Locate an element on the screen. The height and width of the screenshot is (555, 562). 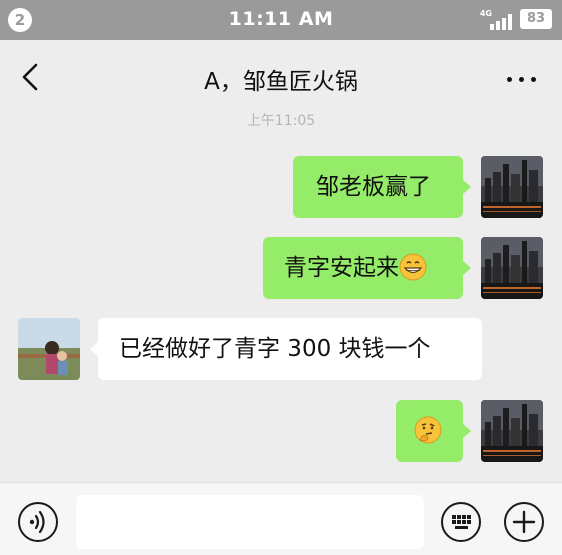
status-time: 11:11 AM is located at coordinates (281, 19).